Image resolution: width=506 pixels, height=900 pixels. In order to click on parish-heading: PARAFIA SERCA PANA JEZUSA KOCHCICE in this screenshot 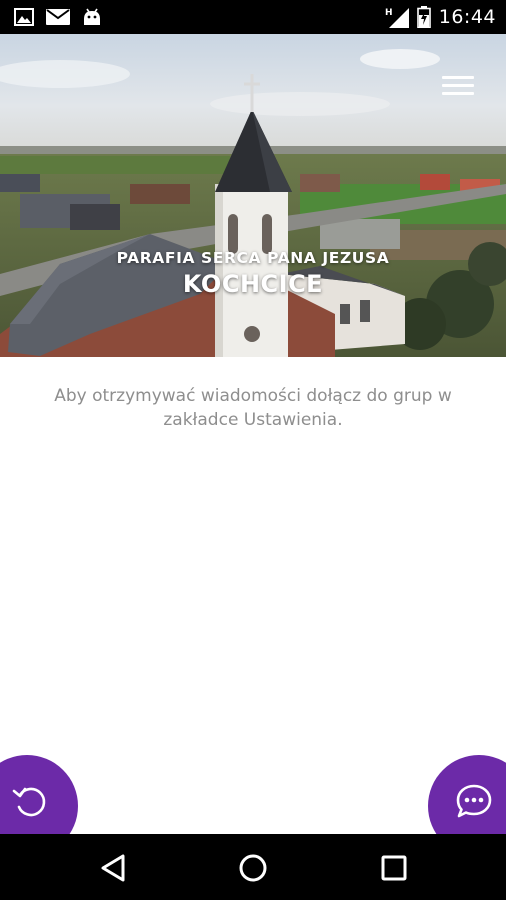, I will do `click(253, 273)`.